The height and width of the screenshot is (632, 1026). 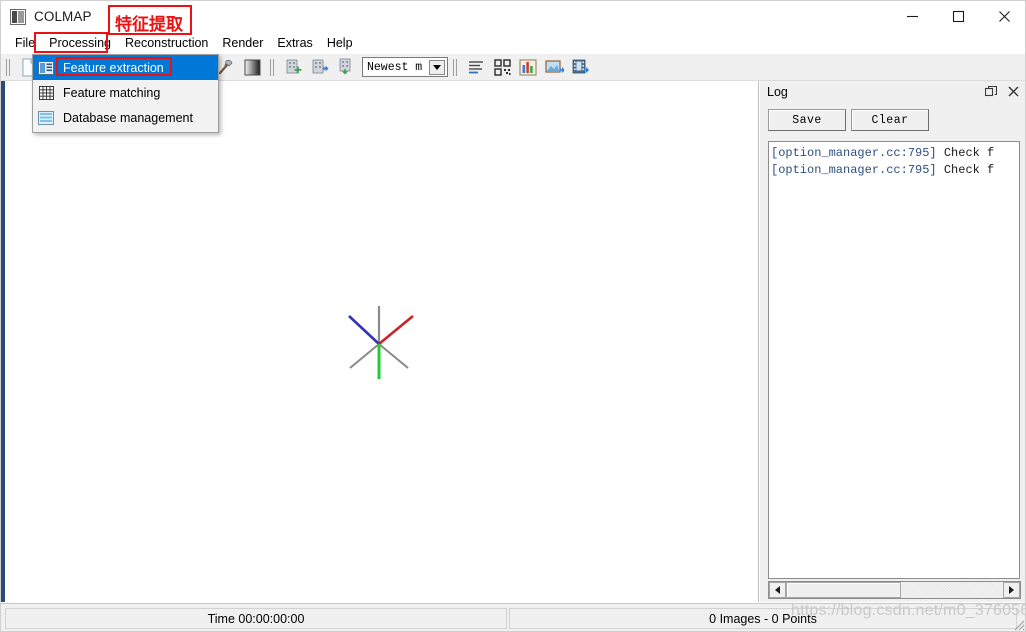 What do you see at coordinates (46, 67) in the screenshot?
I see `feature-extraction-icon` at bounding box center [46, 67].